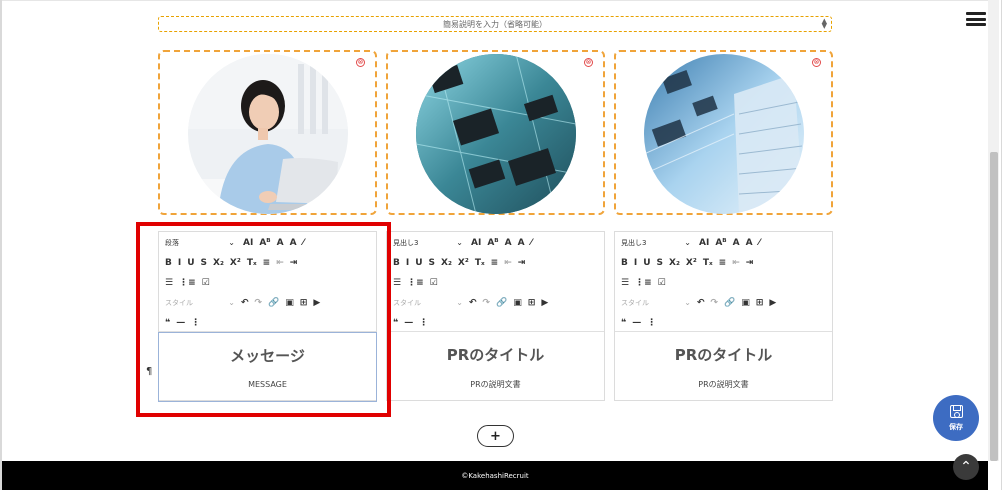 This screenshot has width=1002, height=490. What do you see at coordinates (966, 467) in the screenshot?
I see `scroll-top-button: ⌃` at bounding box center [966, 467].